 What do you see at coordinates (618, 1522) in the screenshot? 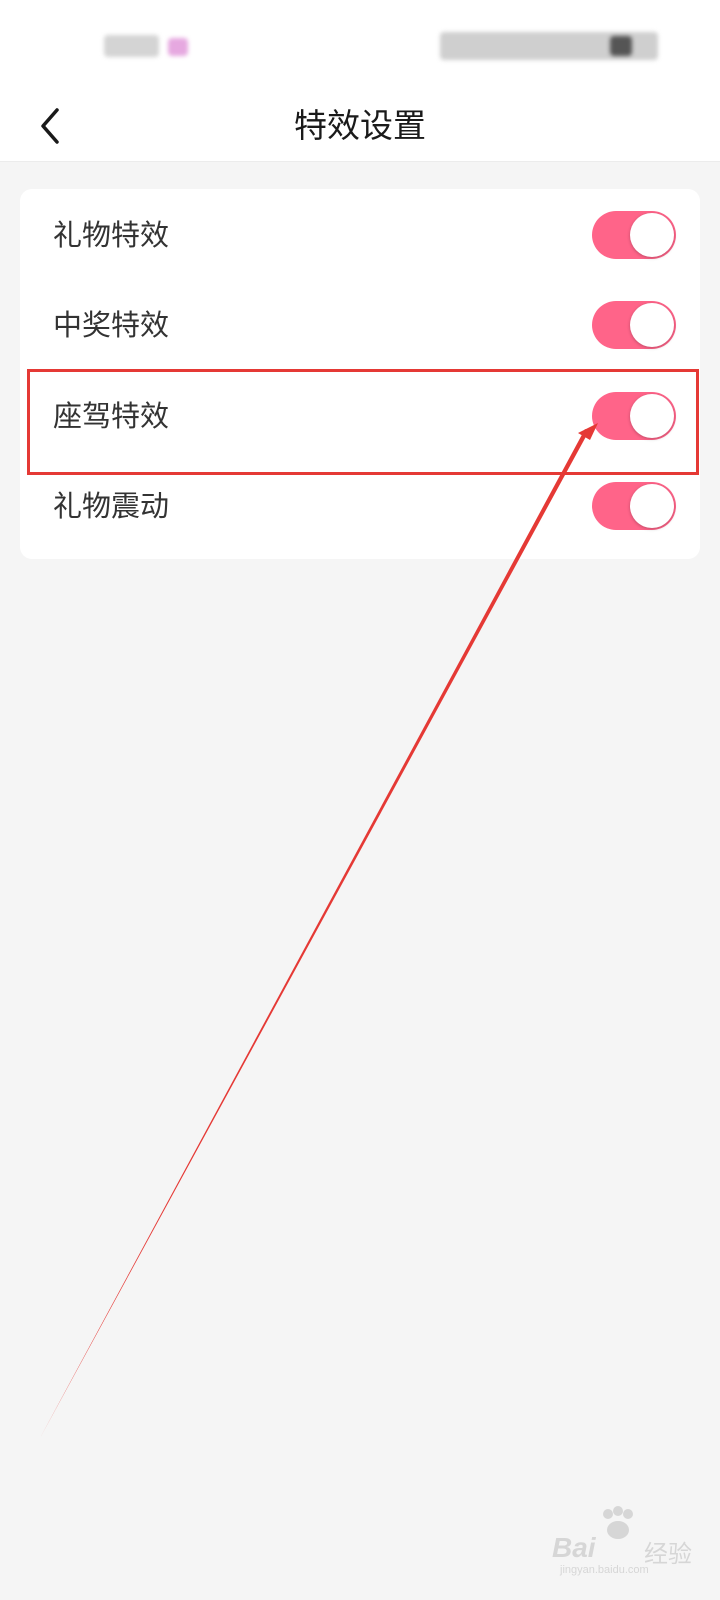
I see `paw-icon` at bounding box center [618, 1522].